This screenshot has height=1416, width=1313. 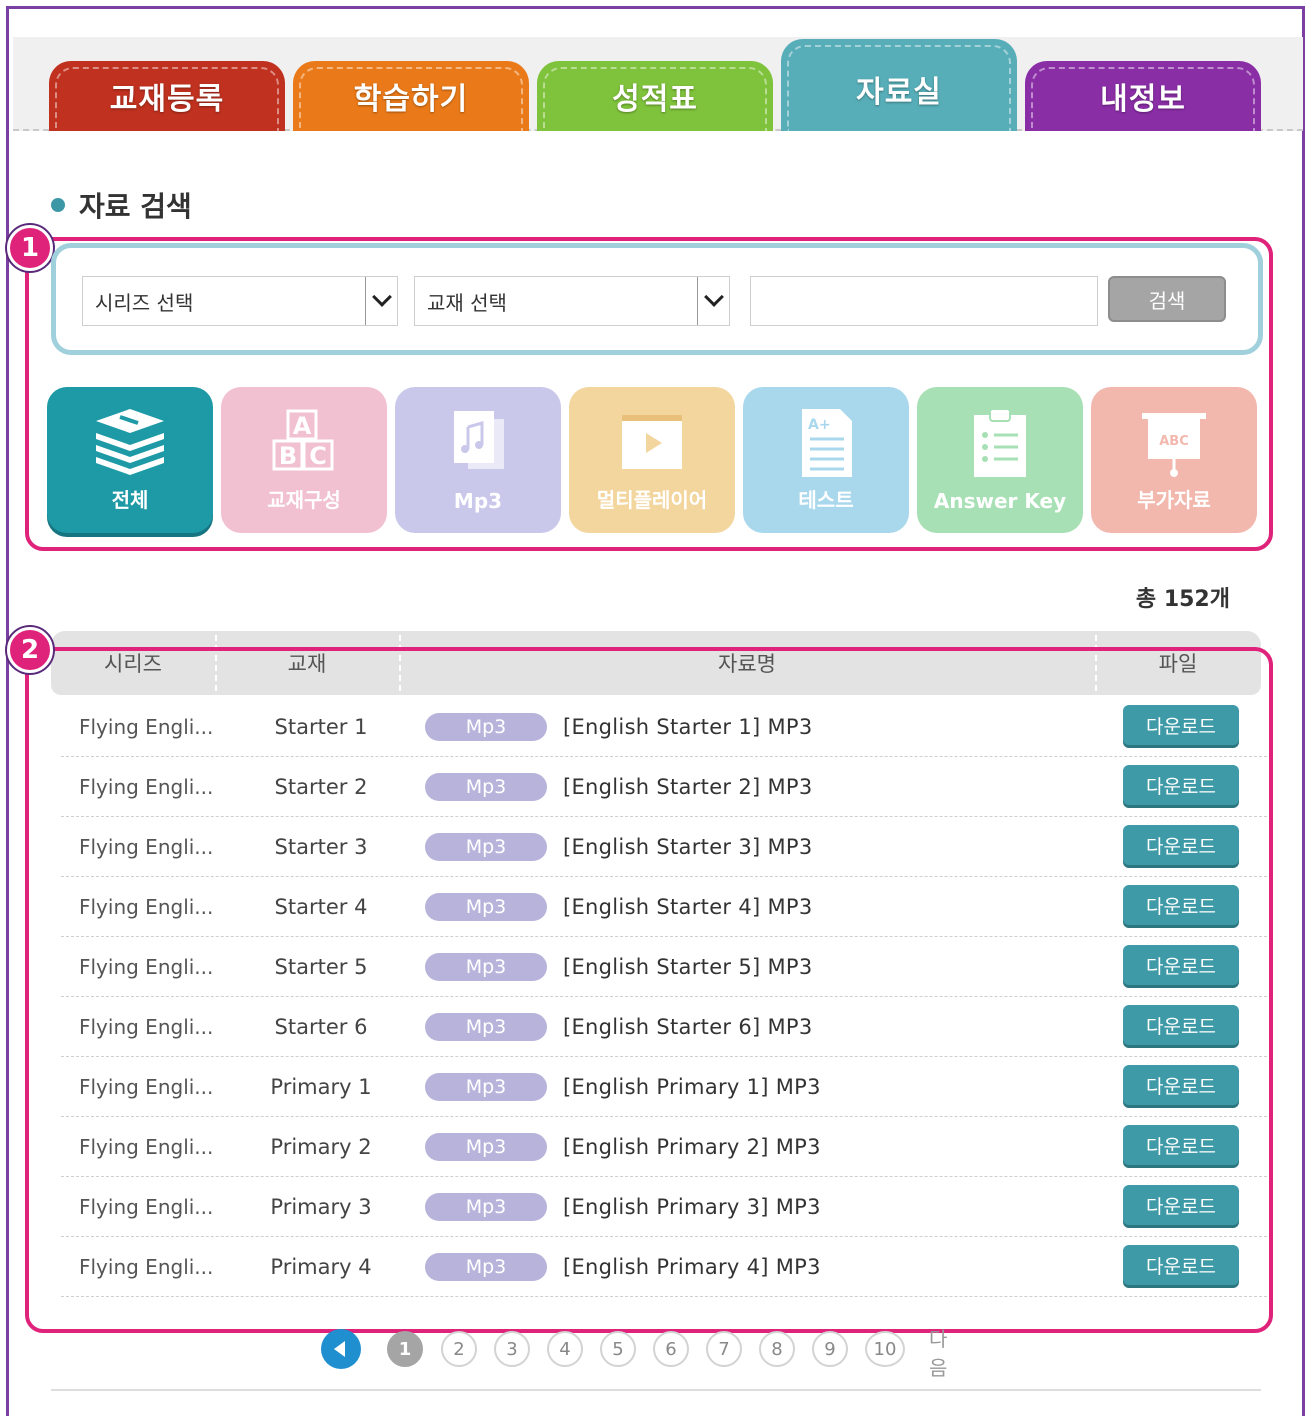 I want to click on category-multiplayer: 멀티플레이어, so click(x=652, y=460).